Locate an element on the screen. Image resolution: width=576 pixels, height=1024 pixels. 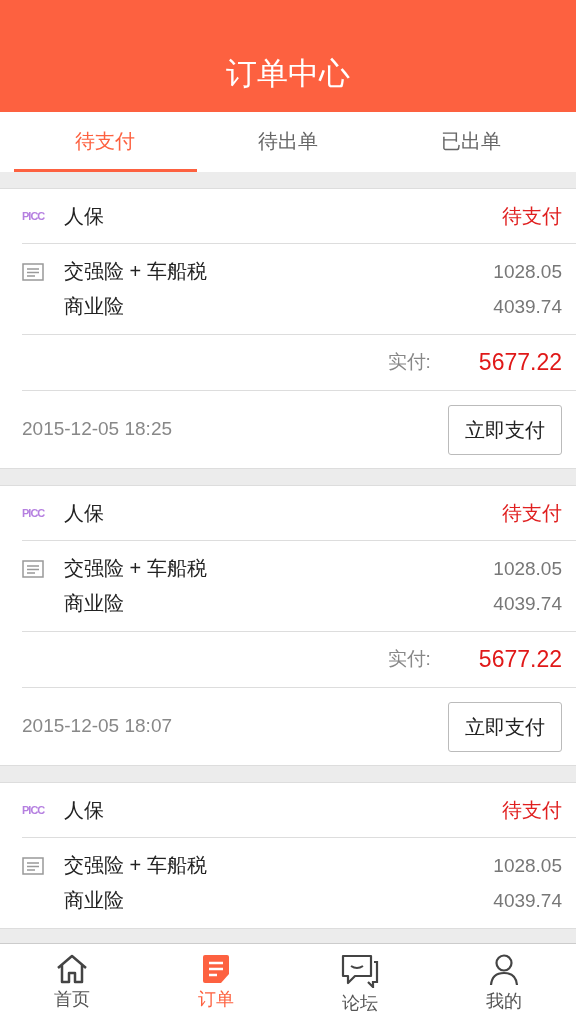
order-time: 2015-12-05 18:07 is located at coordinates (97, 726).